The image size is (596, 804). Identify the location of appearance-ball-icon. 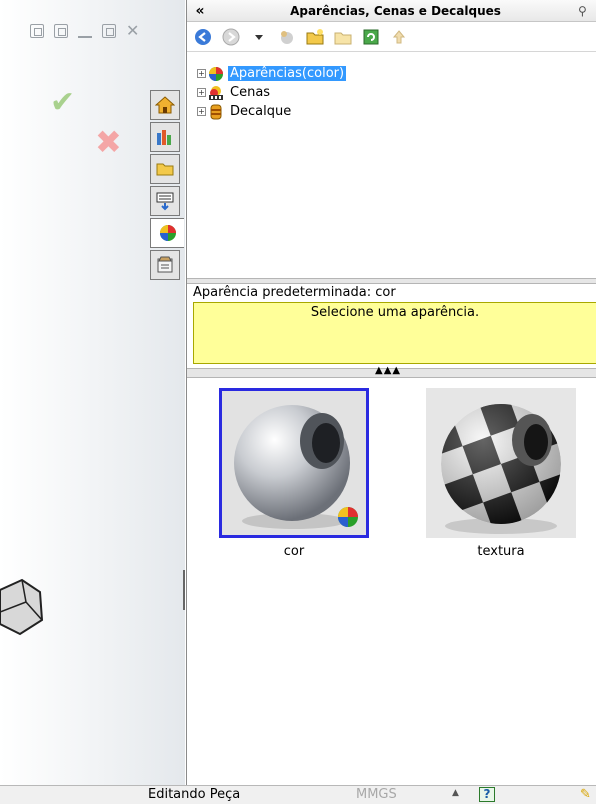
(167, 233).